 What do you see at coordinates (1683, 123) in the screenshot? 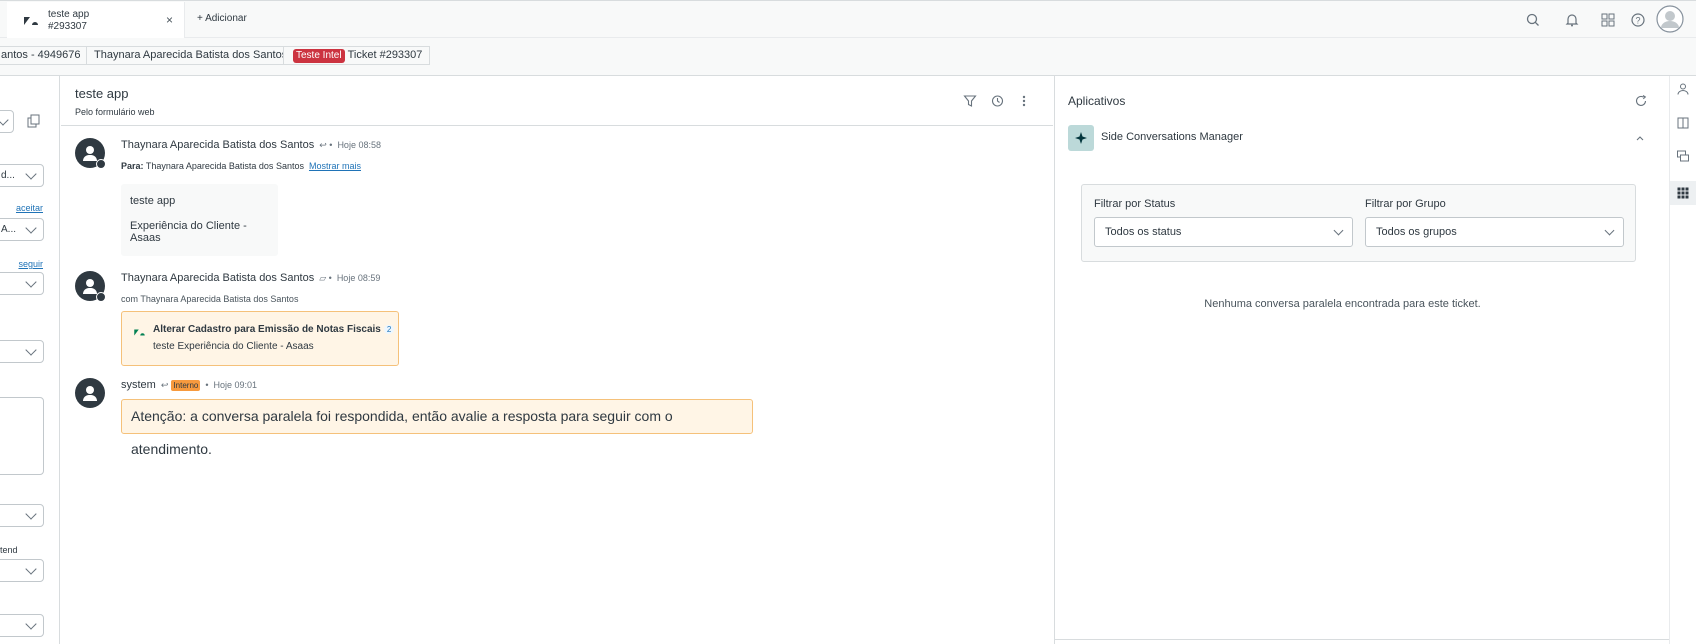
I see `knowledge-book-icon` at bounding box center [1683, 123].